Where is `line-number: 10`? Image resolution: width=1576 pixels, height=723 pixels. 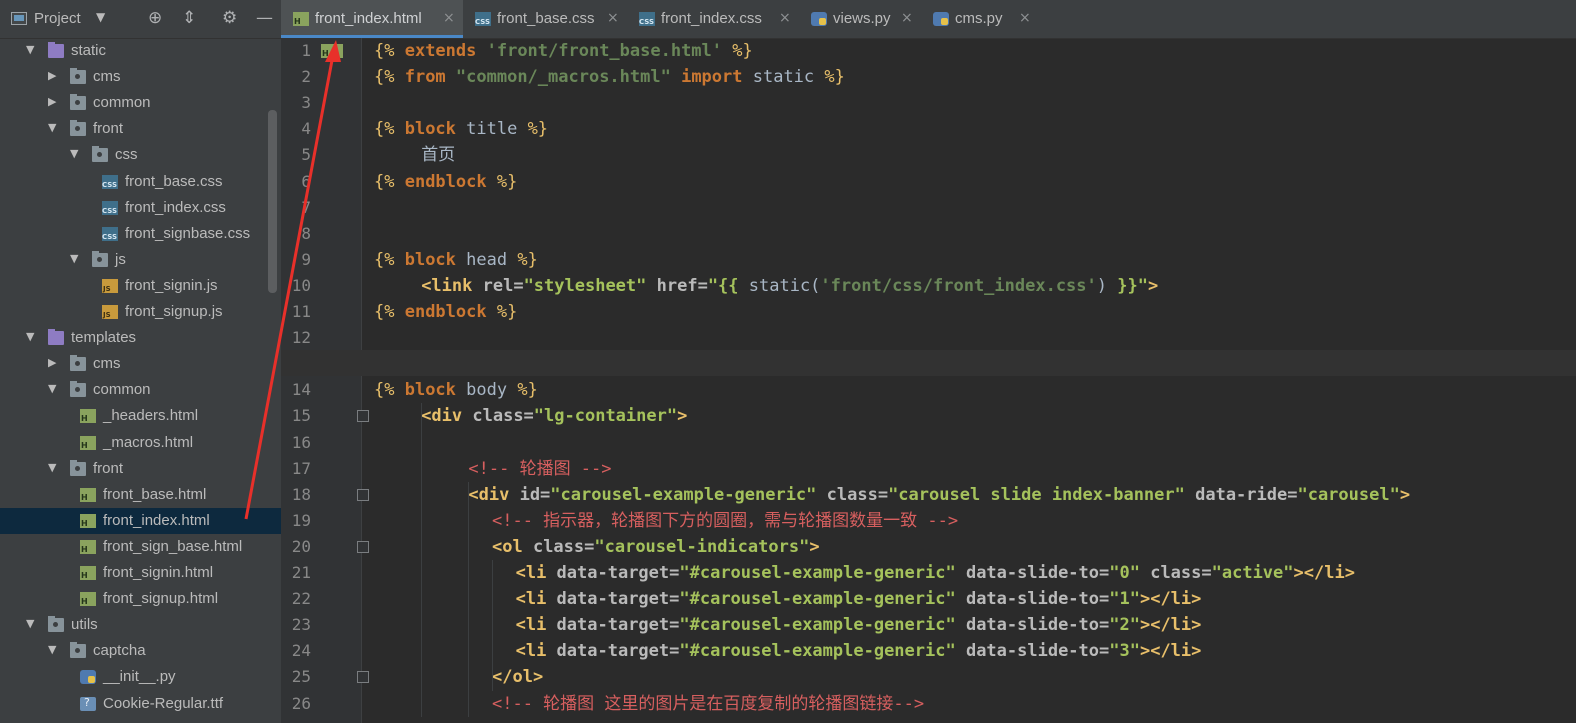 line-number: 10 is located at coordinates (301, 285).